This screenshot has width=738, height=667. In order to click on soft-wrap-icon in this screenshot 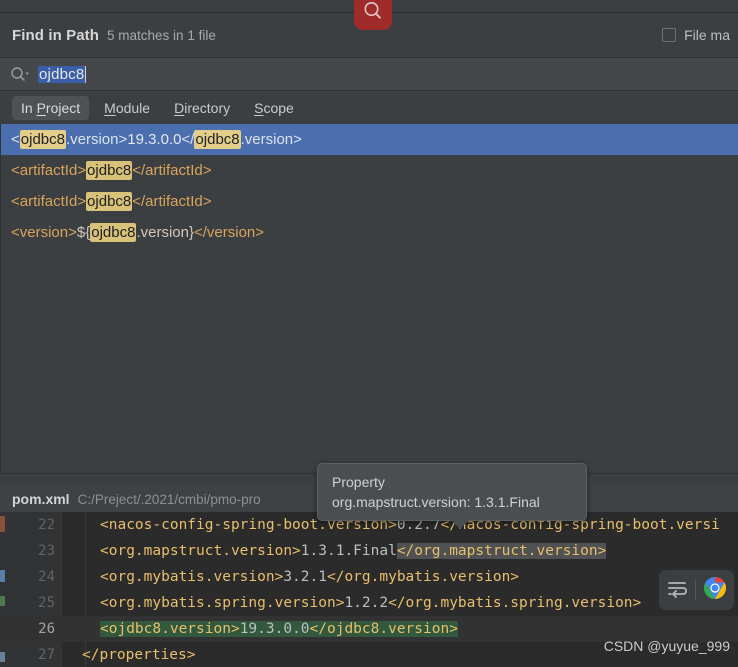, I will do `click(677, 590)`.